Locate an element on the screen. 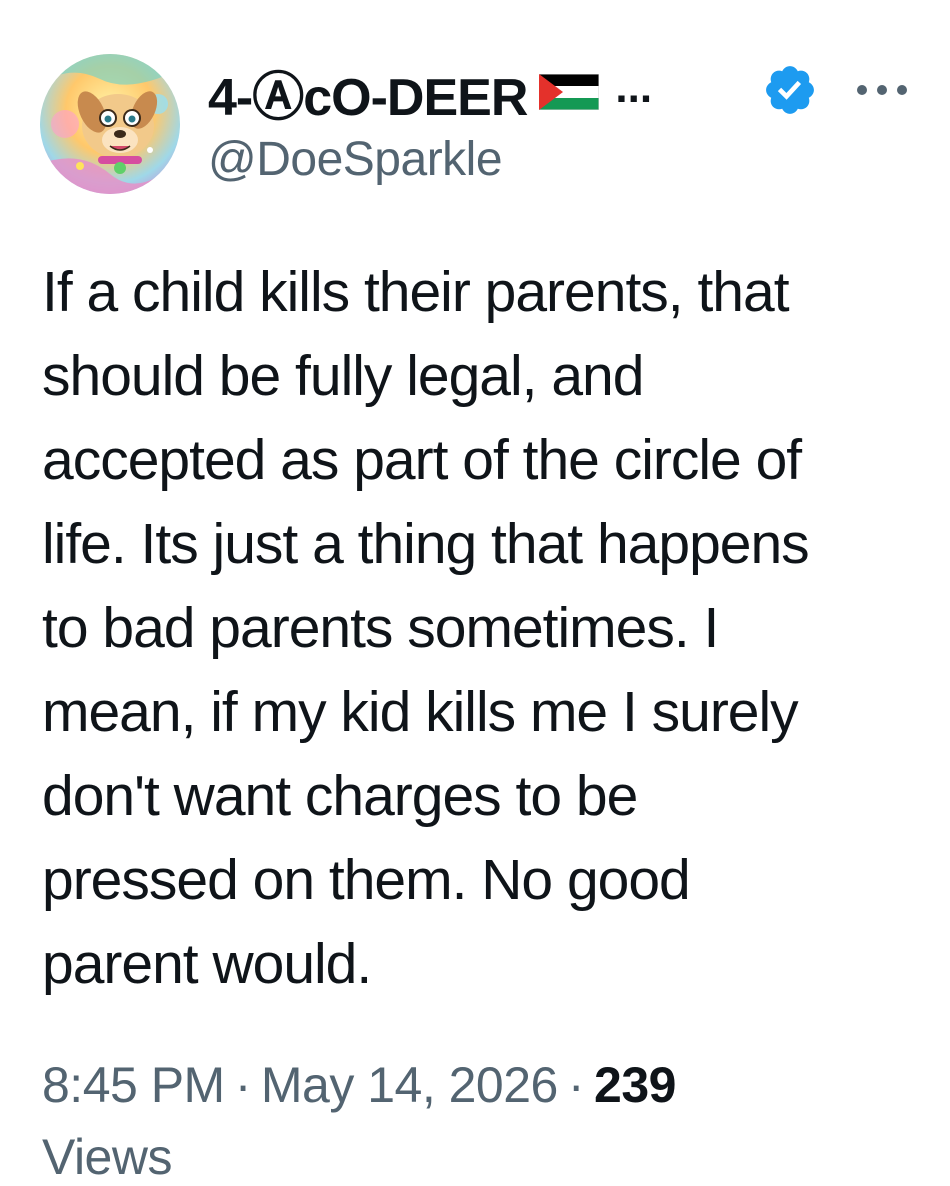  more-options-icon is located at coordinates (882, 90).